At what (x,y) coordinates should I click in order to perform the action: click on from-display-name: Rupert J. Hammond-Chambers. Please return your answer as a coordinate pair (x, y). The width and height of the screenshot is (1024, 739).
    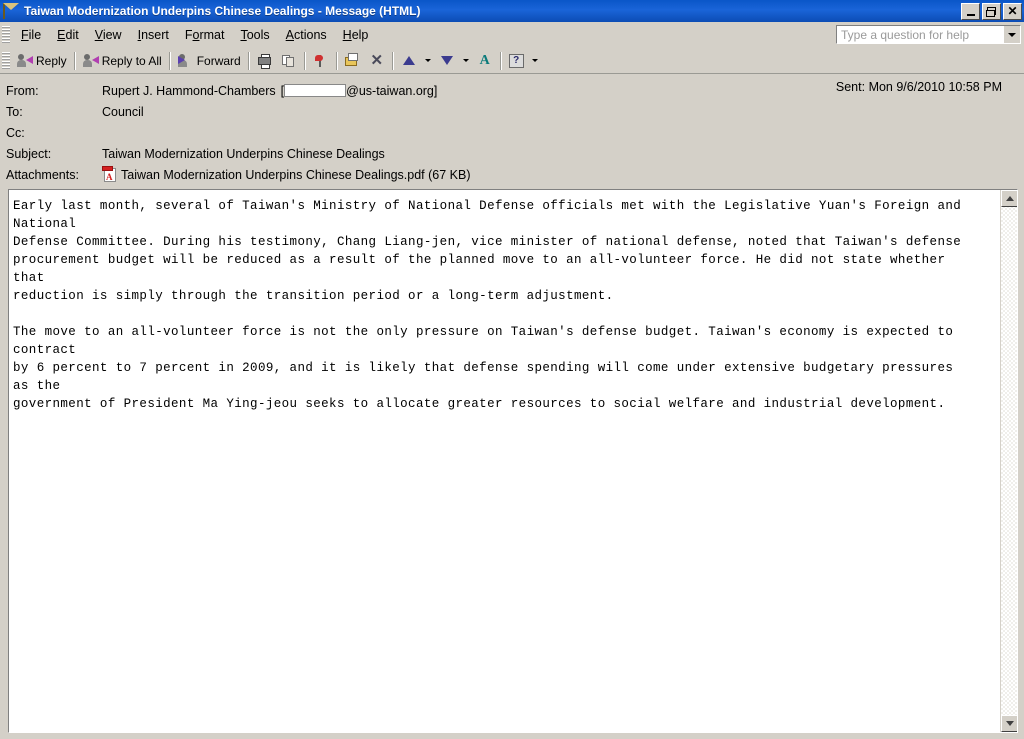
    Looking at the image, I should click on (189, 90).